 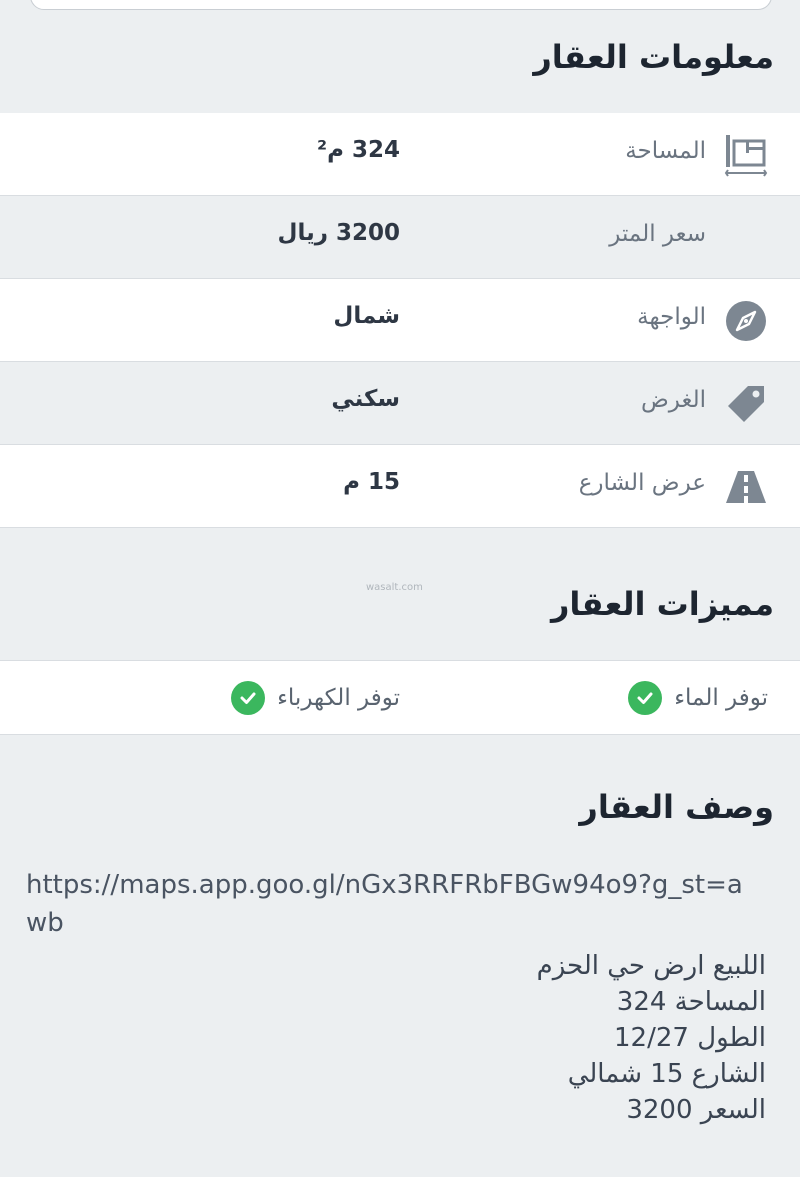 What do you see at coordinates (665, 151) in the screenshot?
I see `info-label-area: المساحة` at bounding box center [665, 151].